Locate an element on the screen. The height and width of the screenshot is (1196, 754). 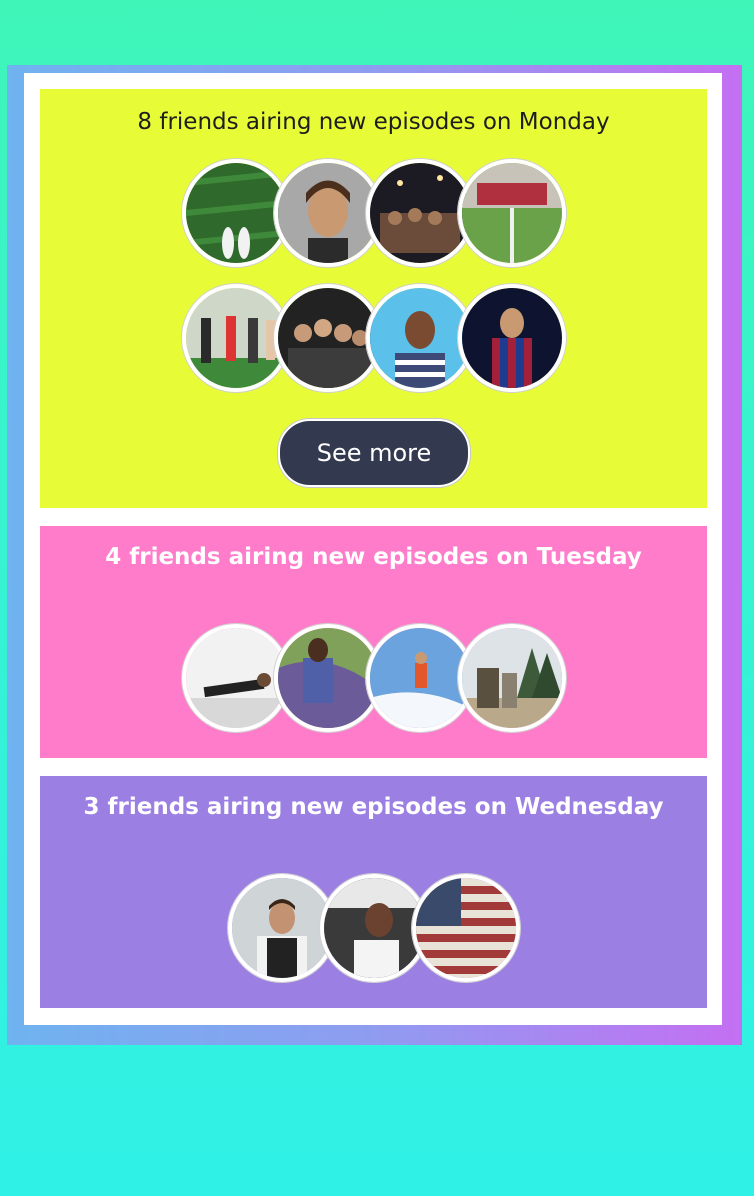
wednesday-avatar-row is located at coordinates (373, 929).